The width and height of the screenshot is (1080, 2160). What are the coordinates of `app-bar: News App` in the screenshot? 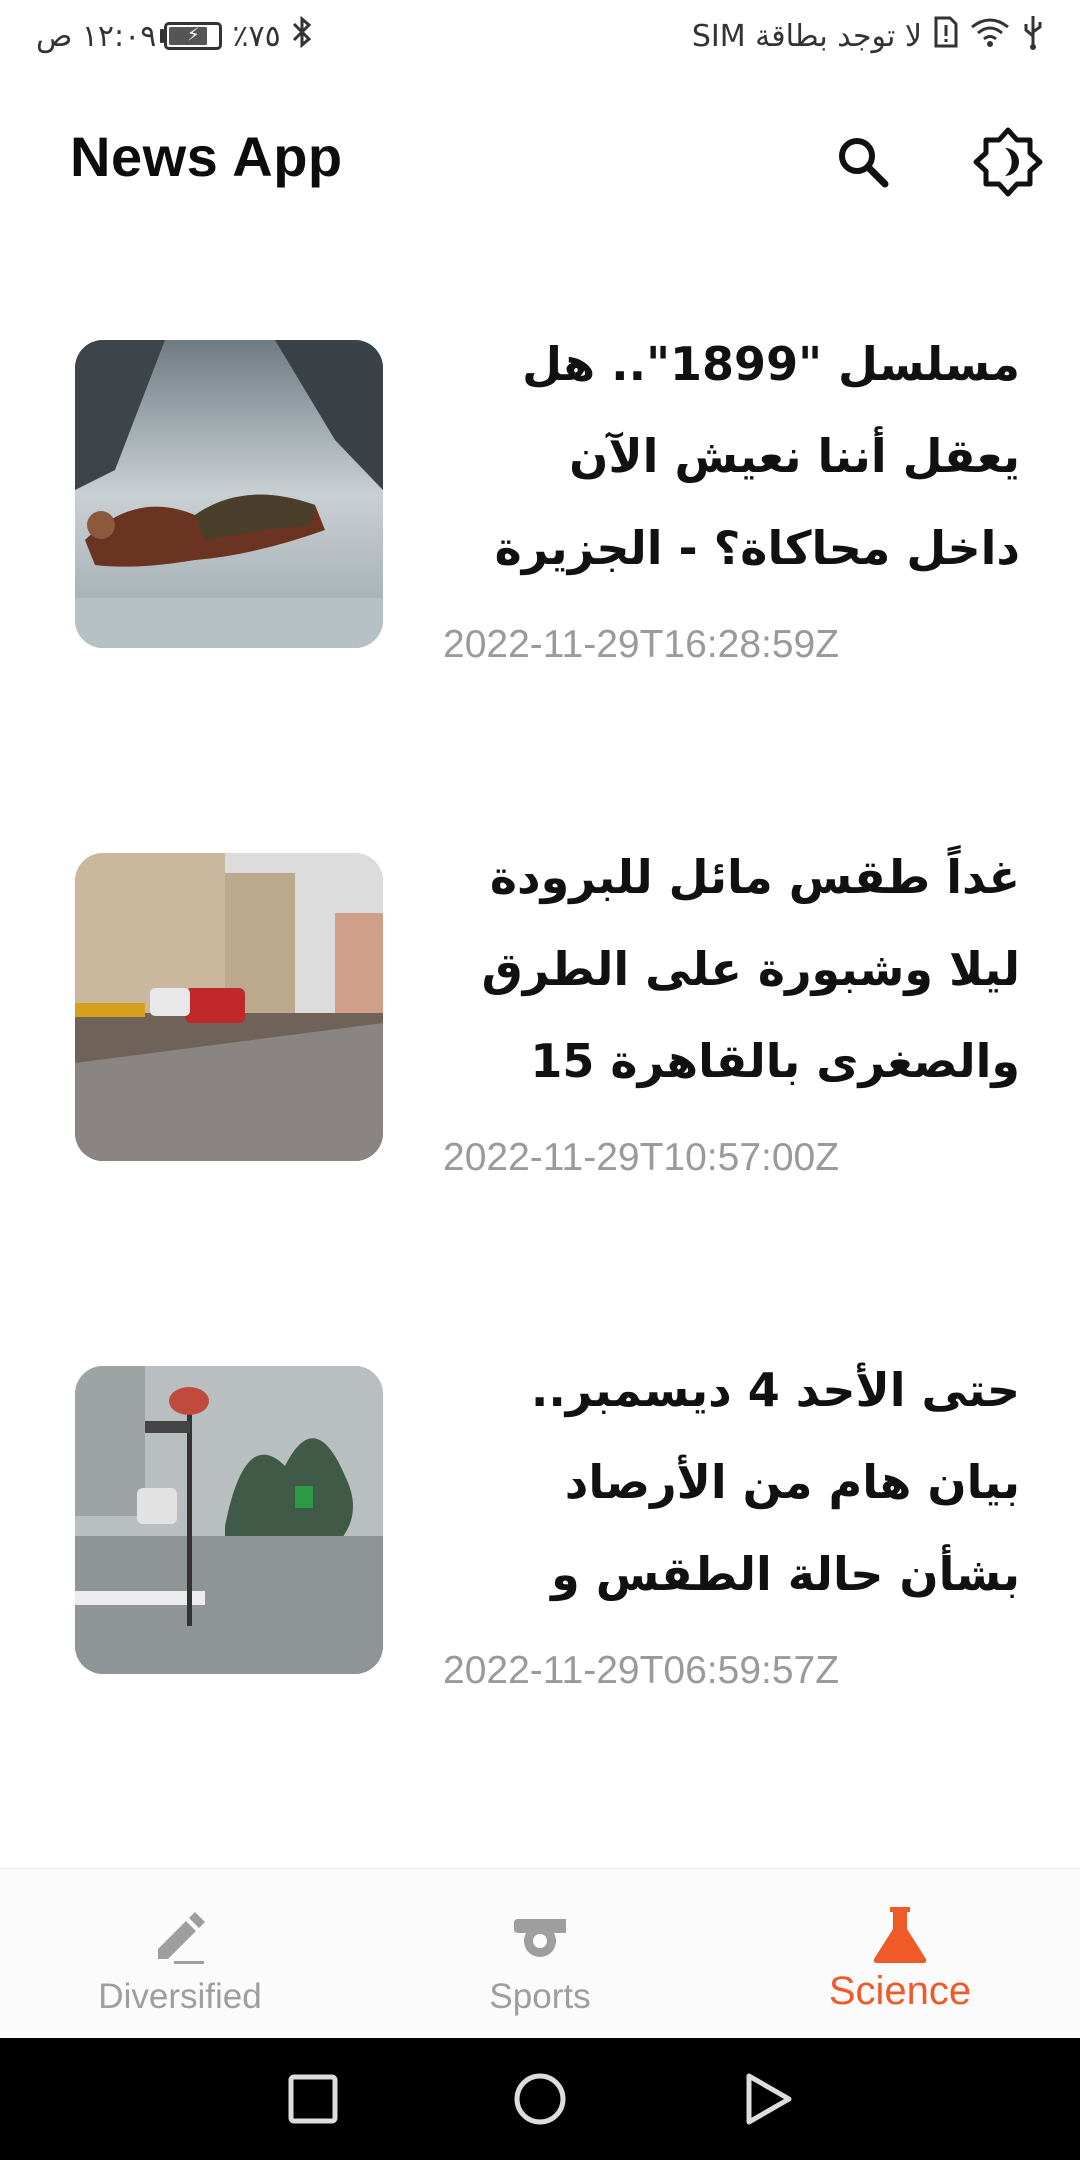 It's located at (540, 160).